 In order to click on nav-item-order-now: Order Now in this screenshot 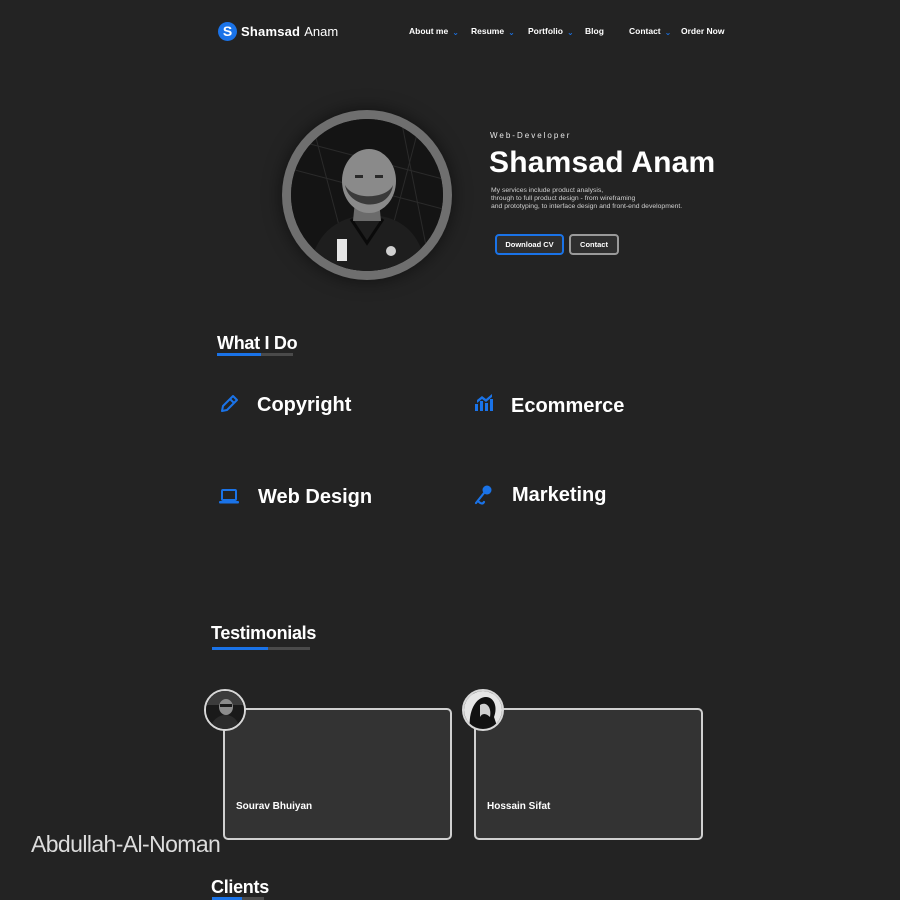, I will do `click(702, 31)`.